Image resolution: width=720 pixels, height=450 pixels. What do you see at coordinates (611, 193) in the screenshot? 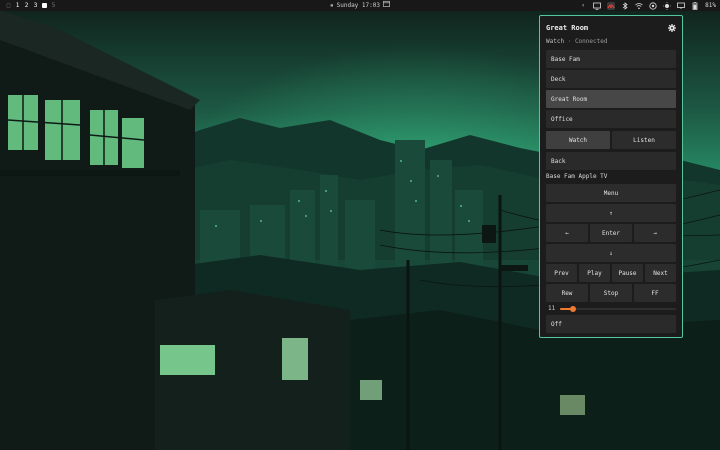
I see `menu-button: Menu` at bounding box center [611, 193].